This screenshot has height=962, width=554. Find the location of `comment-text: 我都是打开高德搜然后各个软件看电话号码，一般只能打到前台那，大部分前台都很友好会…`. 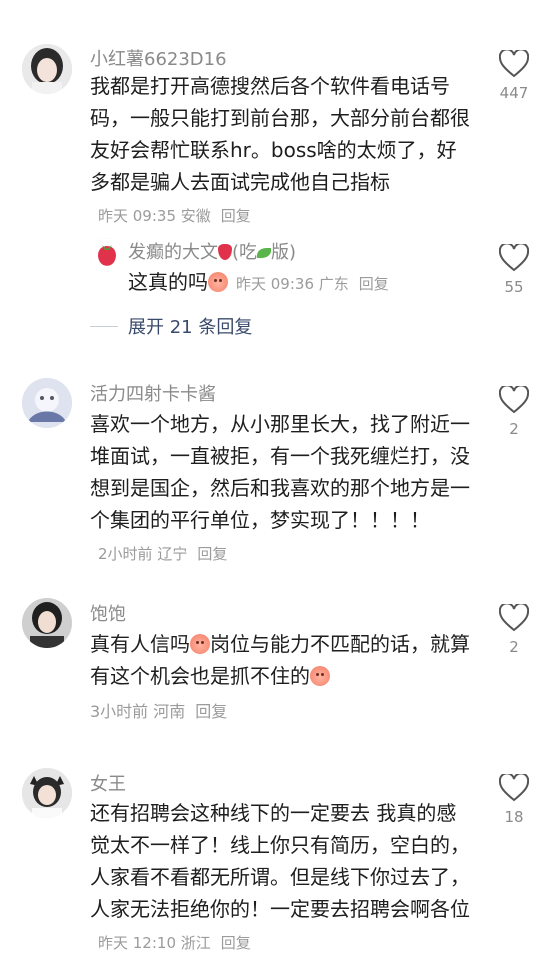

comment-text: 我都是打开高德搜然后各个软件看电话号码，一般只能打到前台那，大部分前台都很友好会… is located at coordinates (280, 151).